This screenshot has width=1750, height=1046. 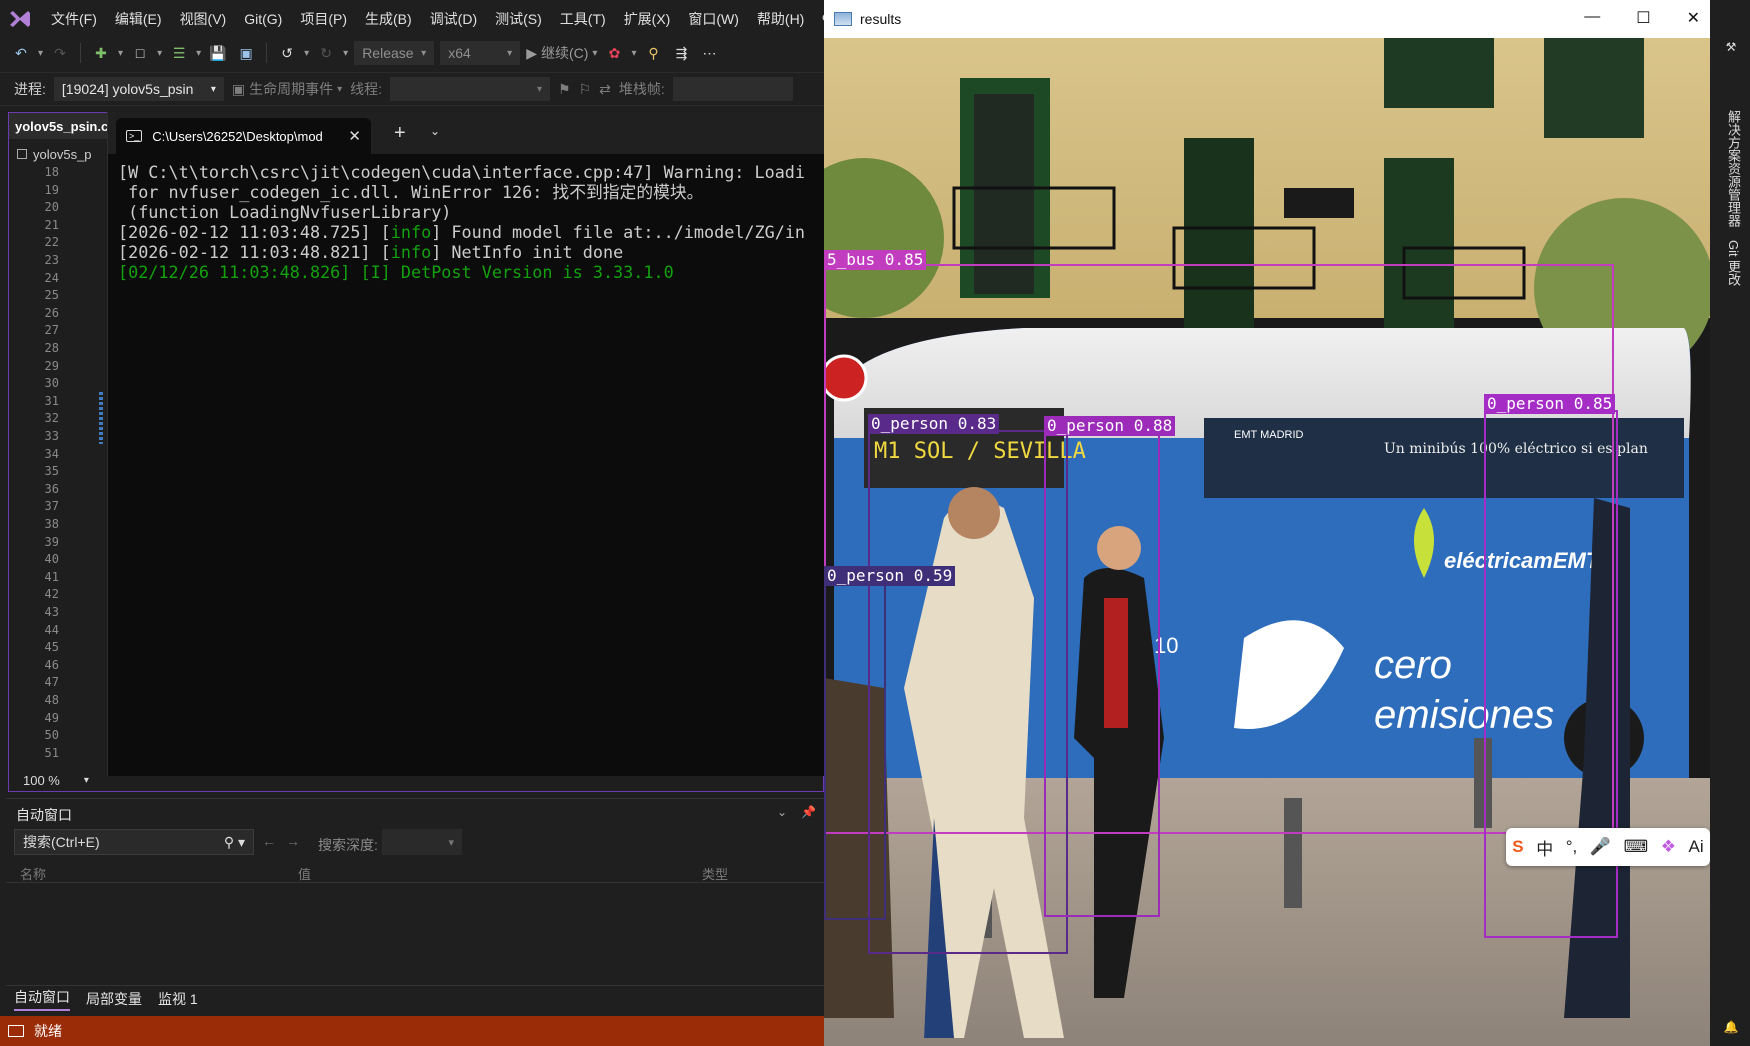 What do you see at coordinates (42, 999) in the screenshot?
I see `tab-autos: 自动窗口` at bounding box center [42, 999].